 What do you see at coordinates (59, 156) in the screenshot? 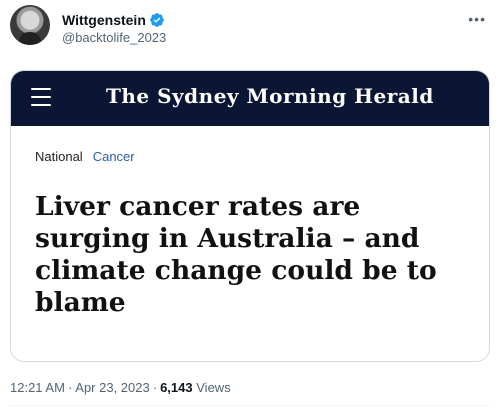
I see `breadcrumb-section: National` at bounding box center [59, 156].